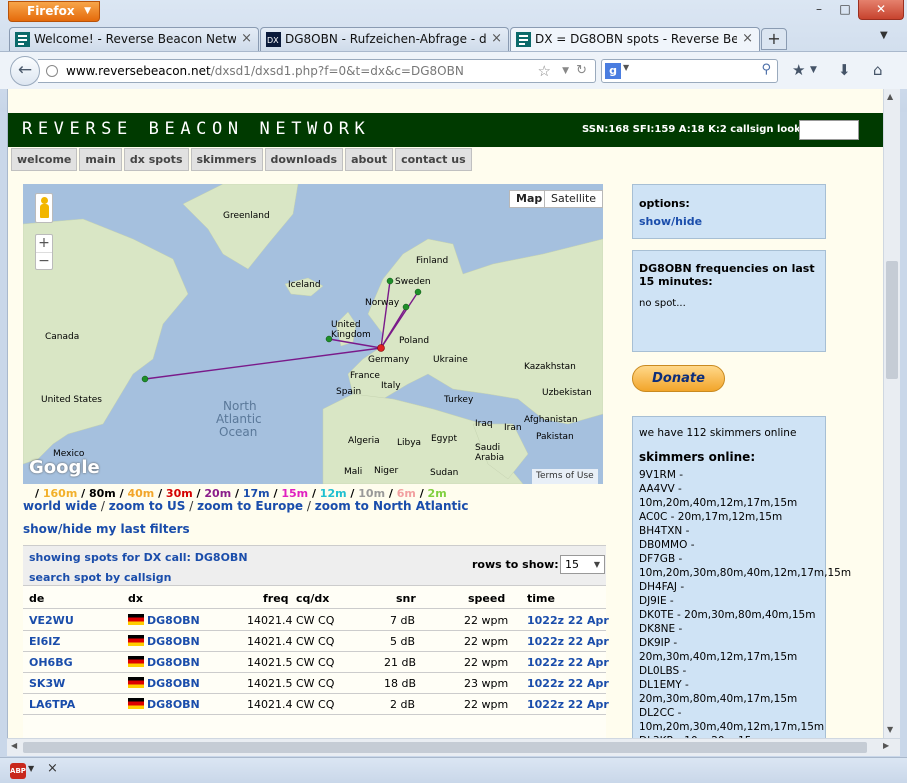 Image resolution: width=907 pixels, height=783 pixels. I want to click on zoom-us-link: zoom to US, so click(147, 506).